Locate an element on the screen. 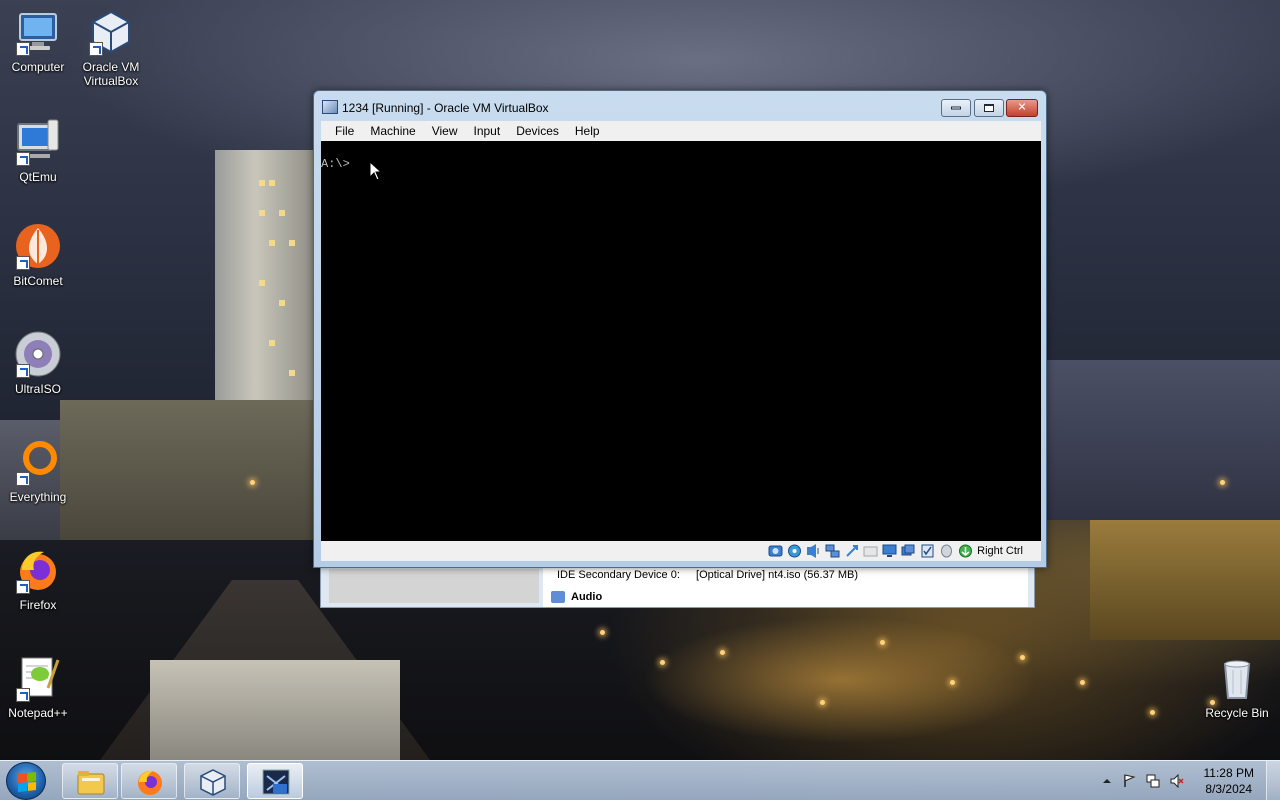 This screenshot has width=1280, height=800. windows-logo-icon is located at coordinates (27, 782).